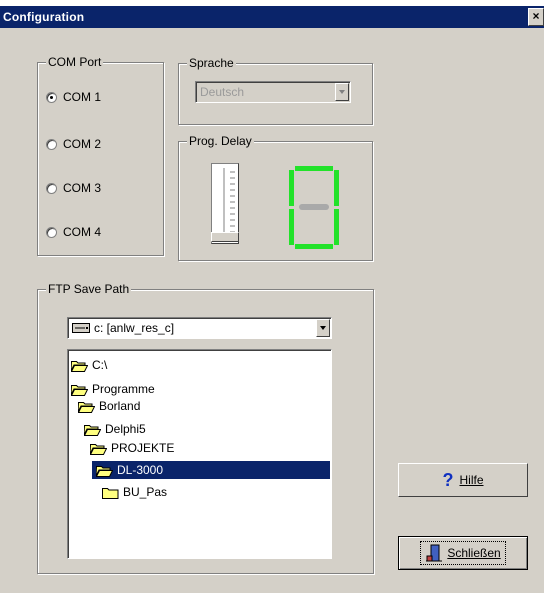  Describe the element at coordinates (82, 232) in the screenshot. I see `radio-label: COM 4` at that location.